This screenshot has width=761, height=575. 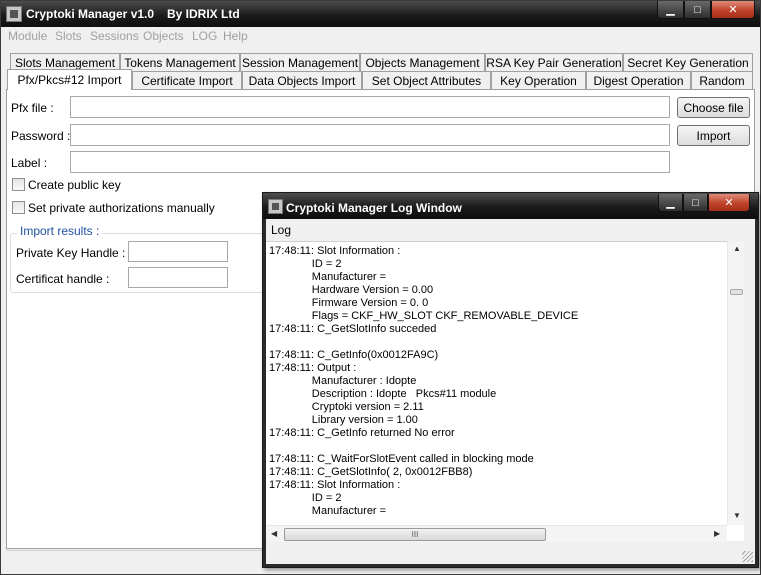 I want to click on title-bar: Cryptoki Manager v1.0 By IDRIX Ltd ▁ □ ✕, so click(x=380, y=14).